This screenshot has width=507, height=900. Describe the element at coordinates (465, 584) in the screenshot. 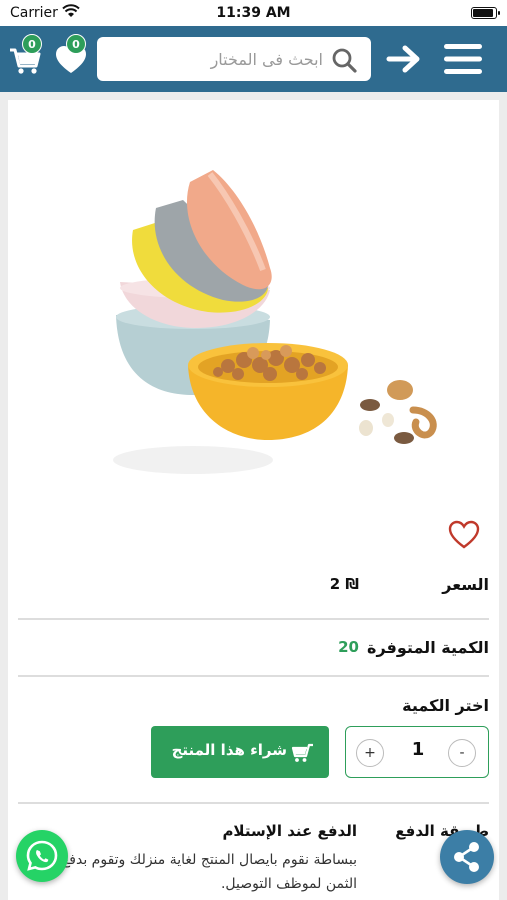

I see `price-label: السعر` at that location.